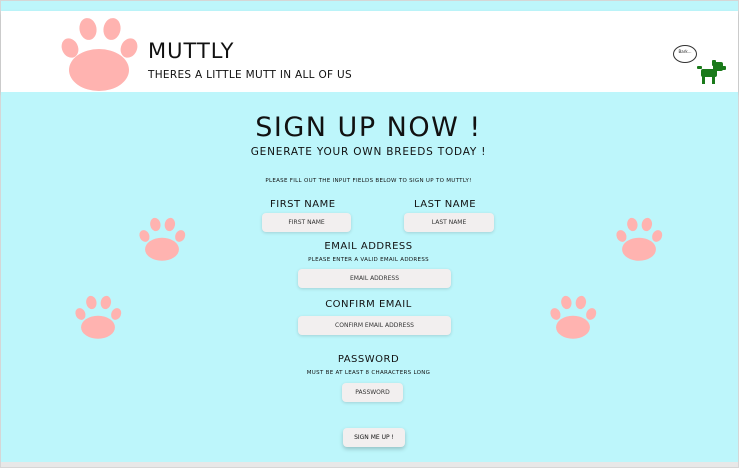  What do you see at coordinates (368, 359) in the screenshot?
I see `password-label: PASSWORD` at bounding box center [368, 359].